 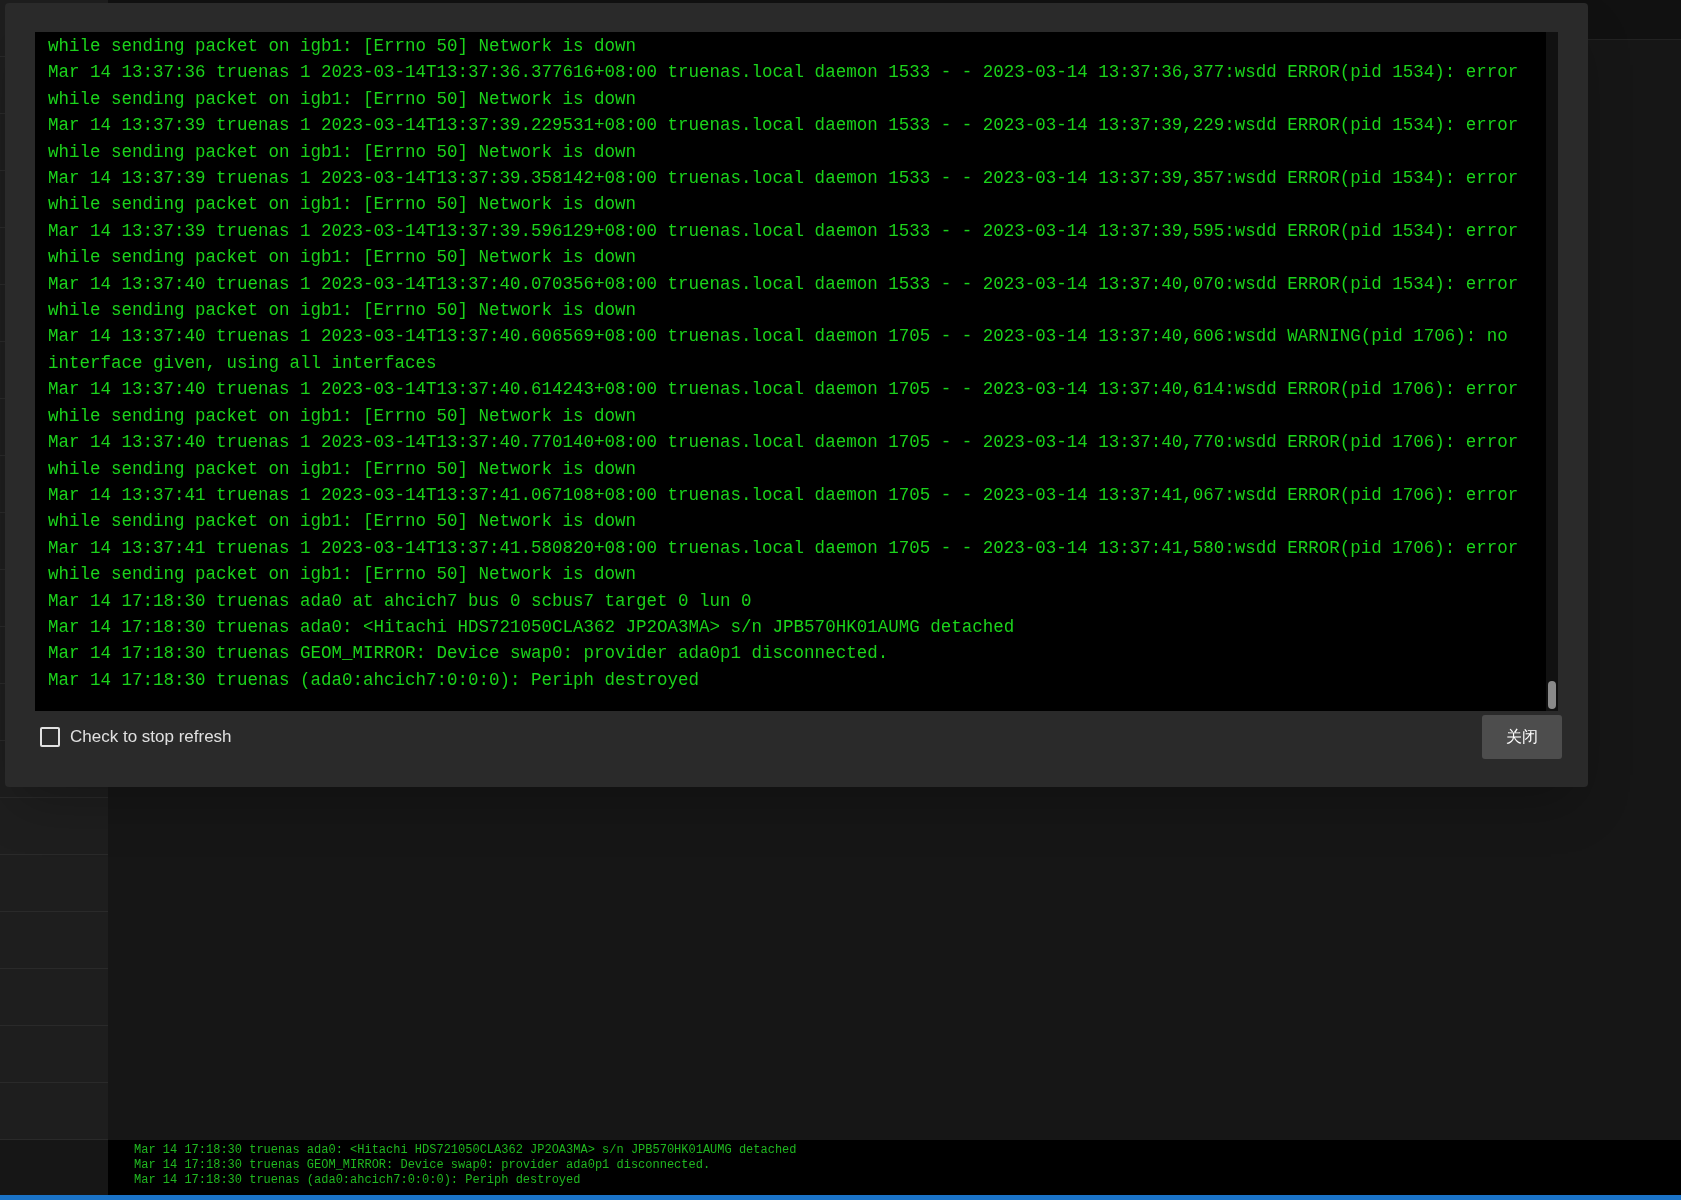 I want to click on log-line: Mar 14 13:37:39 truenas 1 2023-03-14T13:37:39.358142+08:00 truenas.local daemon 1533 - - 2023-03-14 13:37:39,357:wsdd ERROR(pid 1534): error, so click(x=783, y=179).